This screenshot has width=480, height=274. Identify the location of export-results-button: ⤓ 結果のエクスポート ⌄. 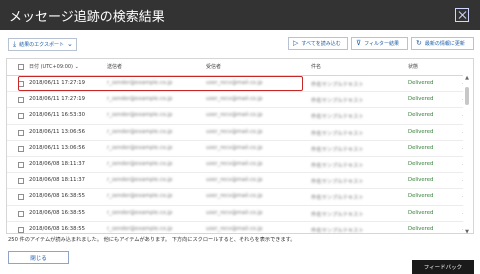
(42, 44).